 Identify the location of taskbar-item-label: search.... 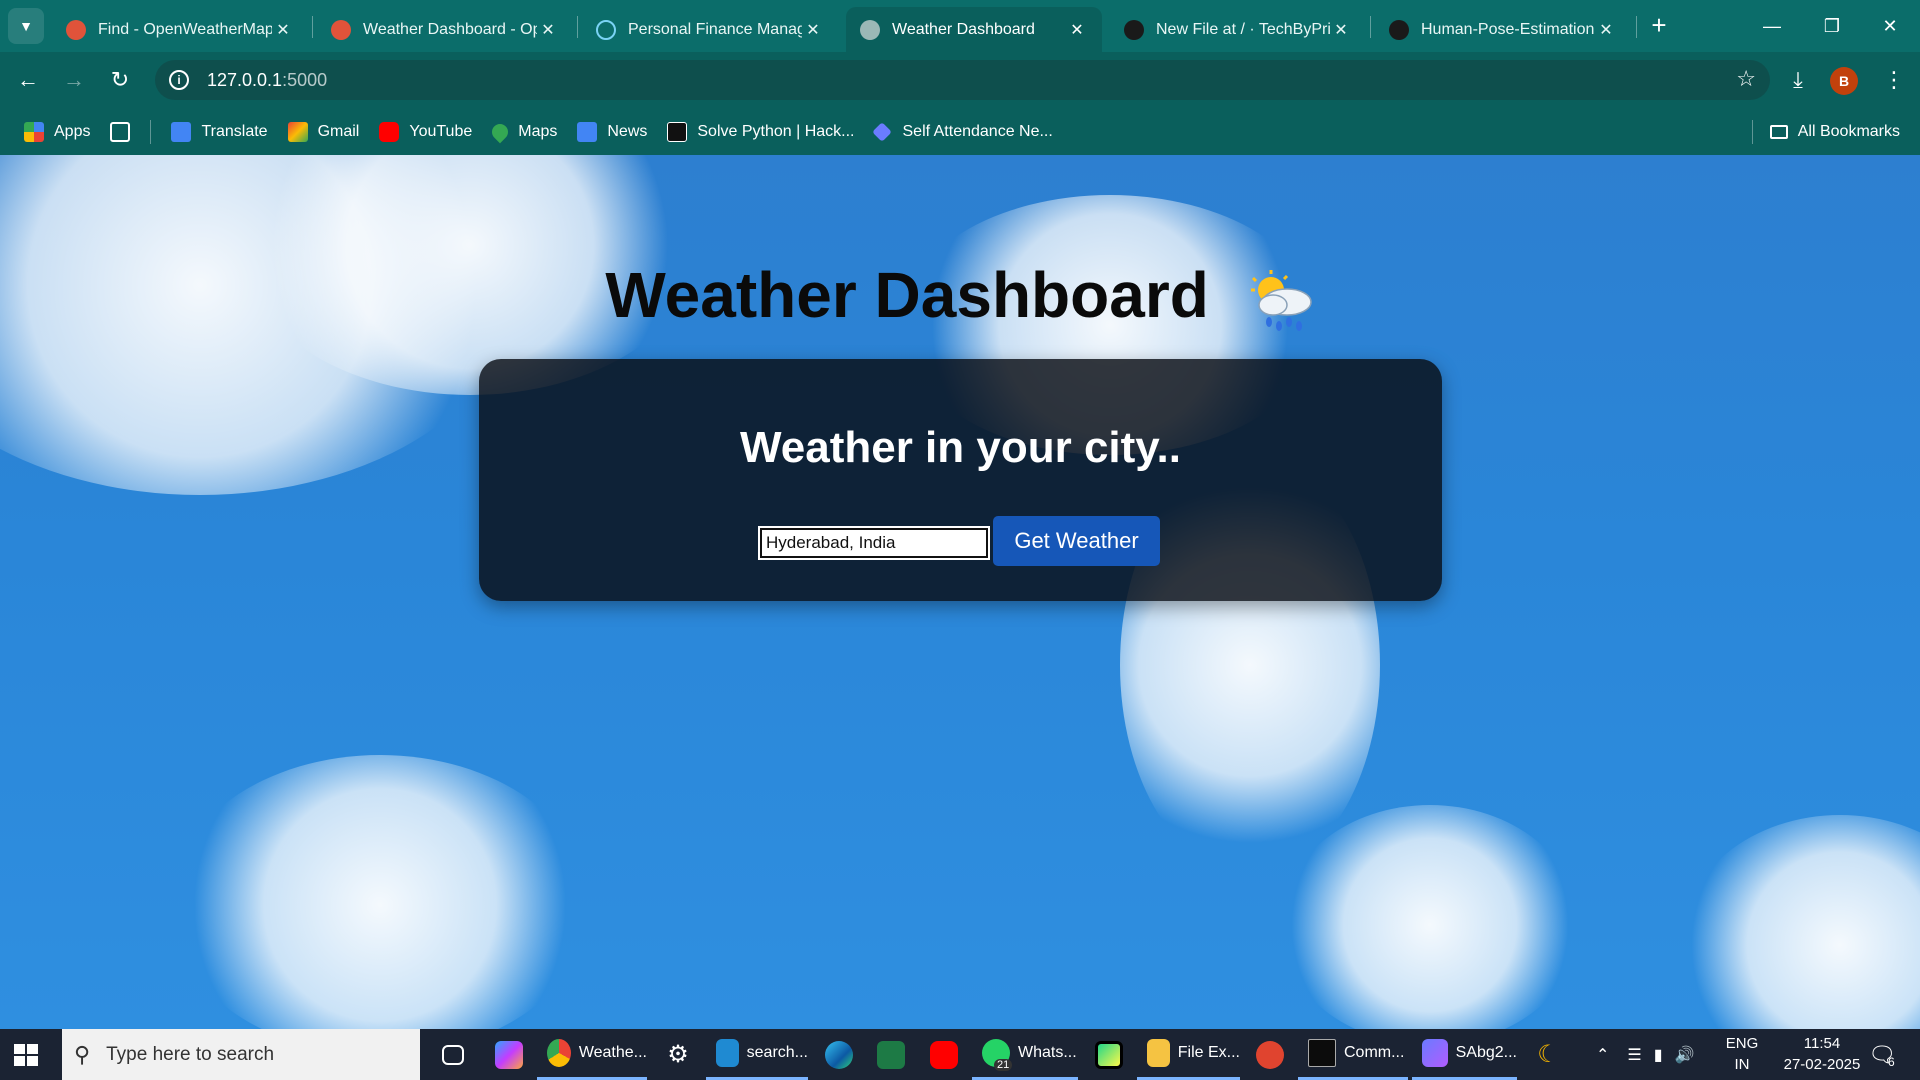
(777, 1052).